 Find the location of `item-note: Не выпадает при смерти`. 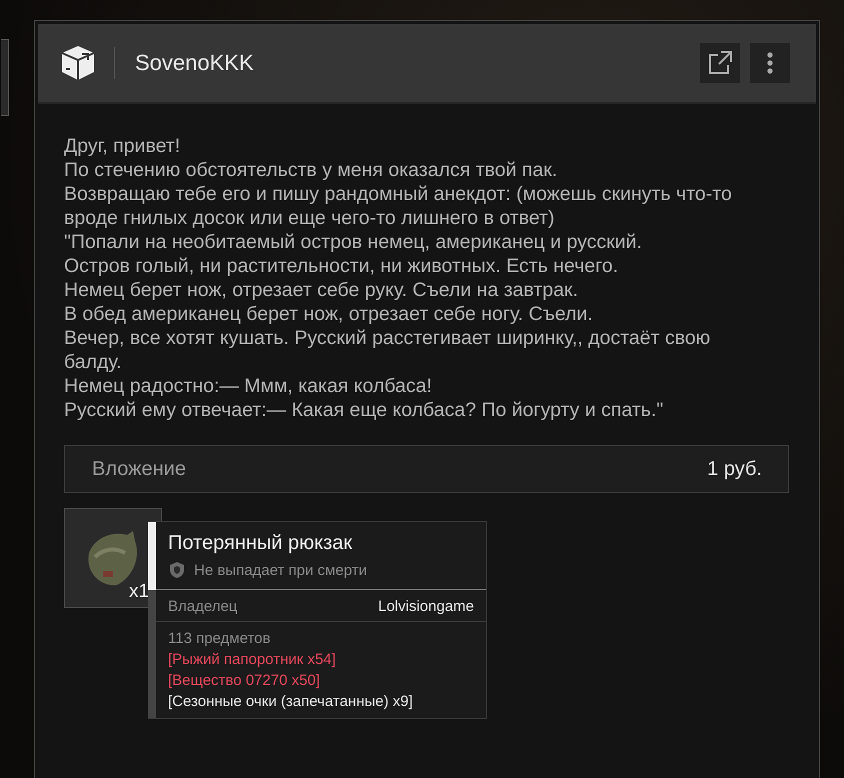

item-note: Не выпадает при смерти is located at coordinates (280, 570).